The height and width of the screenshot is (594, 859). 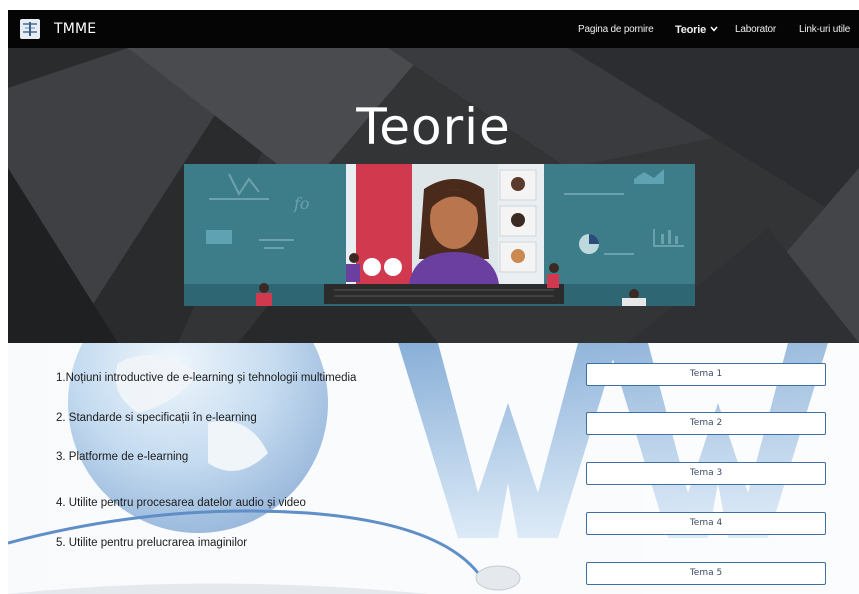 I want to click on nav-useful-links: Link-uri utile, so click(x=824, y=29).